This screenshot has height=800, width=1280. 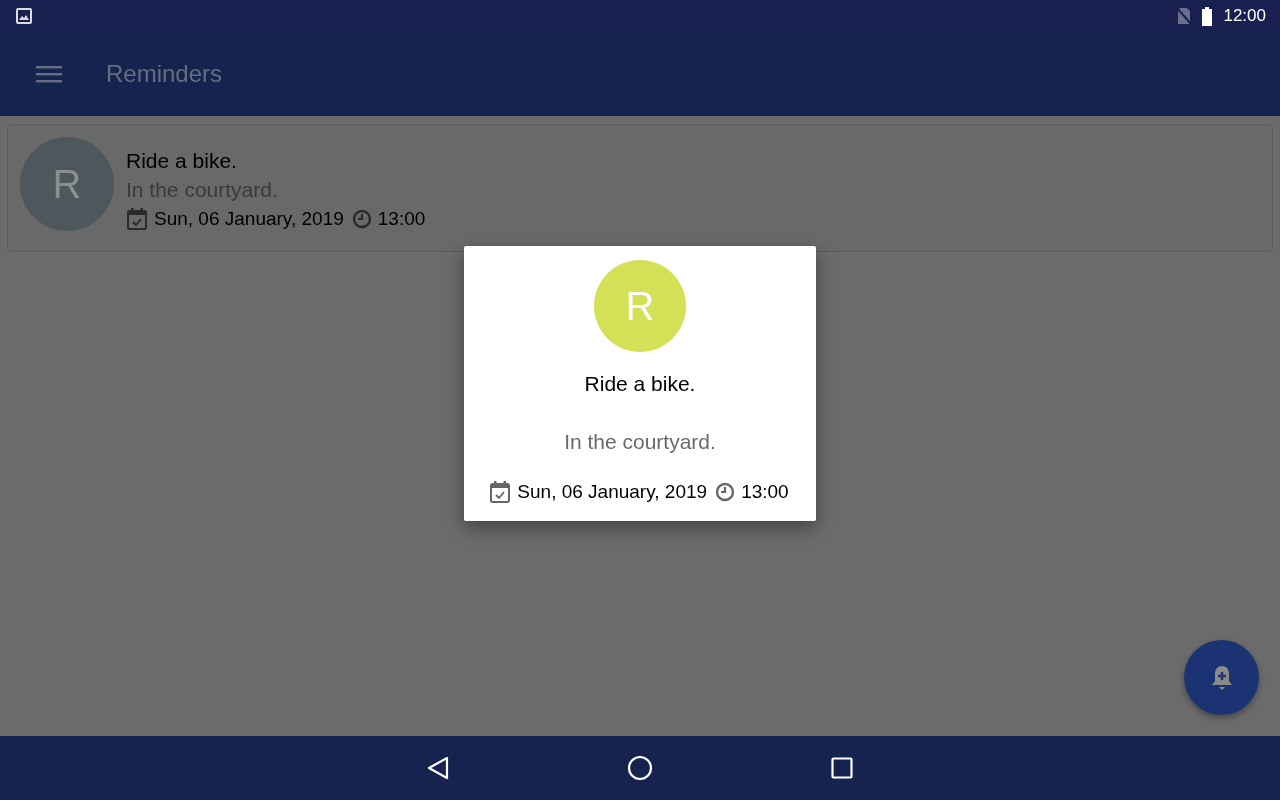 I want to click on app-title: Reminders, so click(x=164, y=74).